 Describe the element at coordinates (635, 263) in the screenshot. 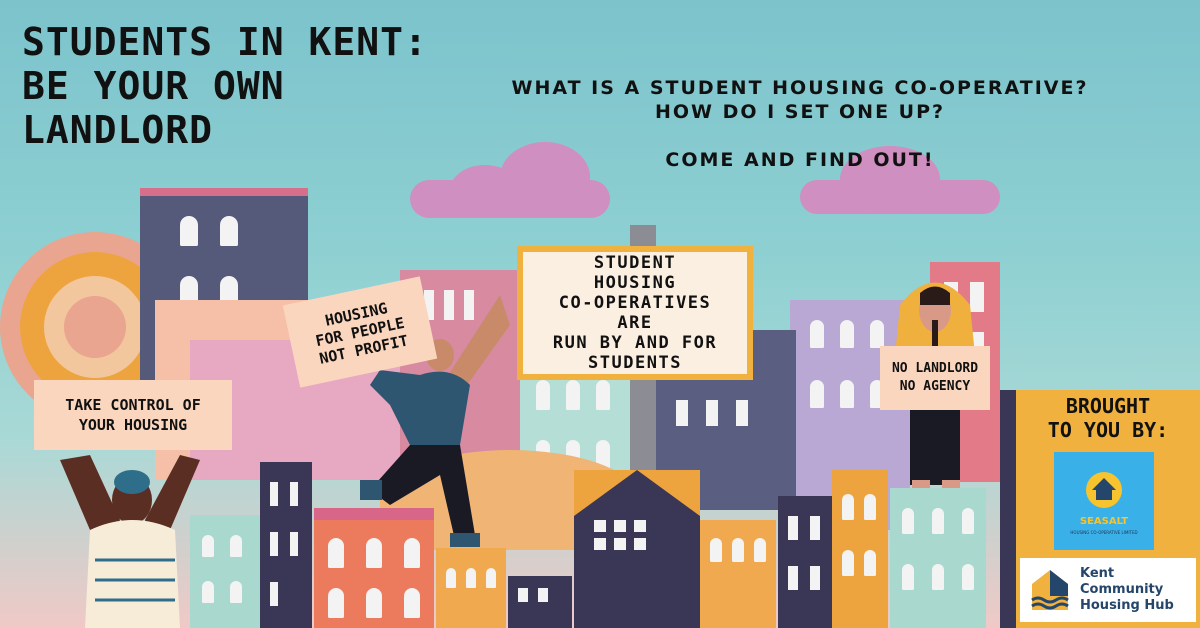

I see `sign-center-line1: STUDENT` at that location.